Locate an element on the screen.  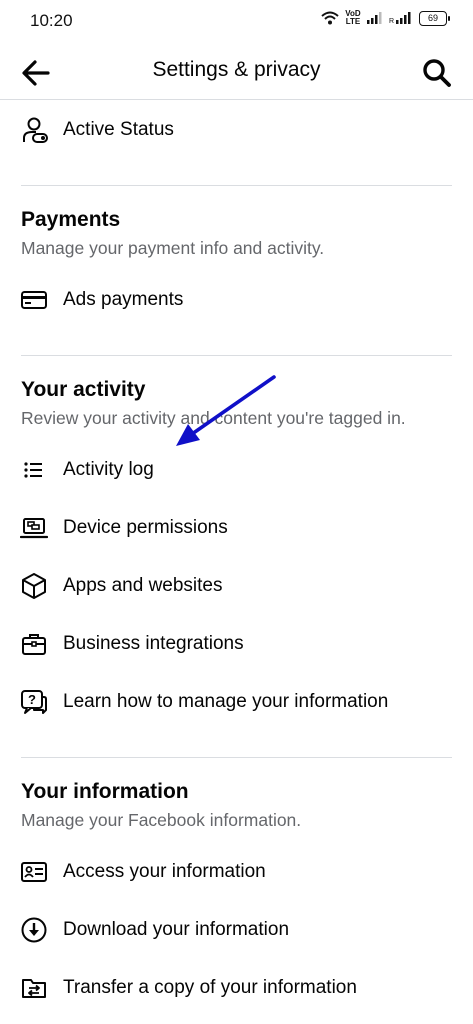
menu-item-label: Access your information is located at coordinates (164, 871).